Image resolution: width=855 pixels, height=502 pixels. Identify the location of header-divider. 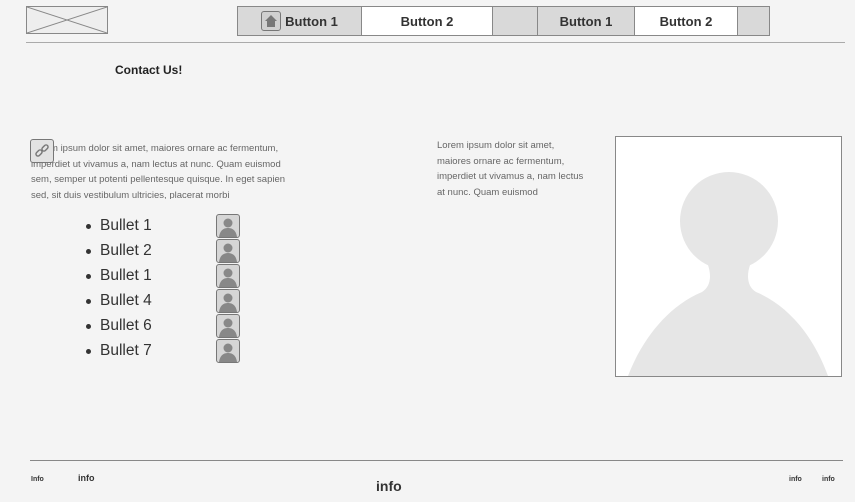
(435, 42).